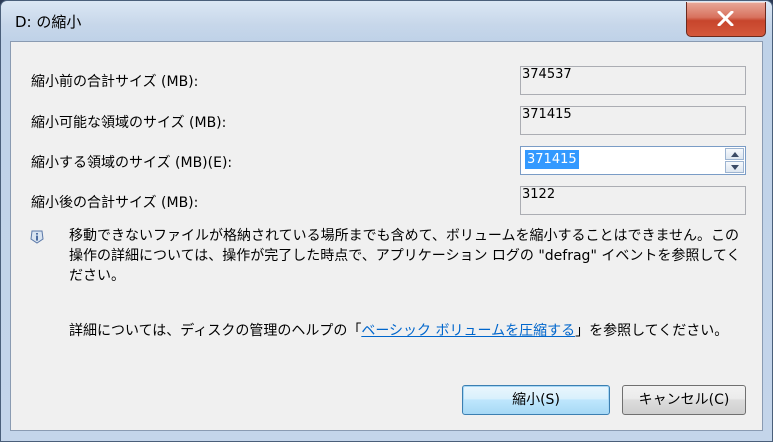 The width and height of the screenshot is (773, 442). I want to click on total-after-field: 3122, so click(633, 200).